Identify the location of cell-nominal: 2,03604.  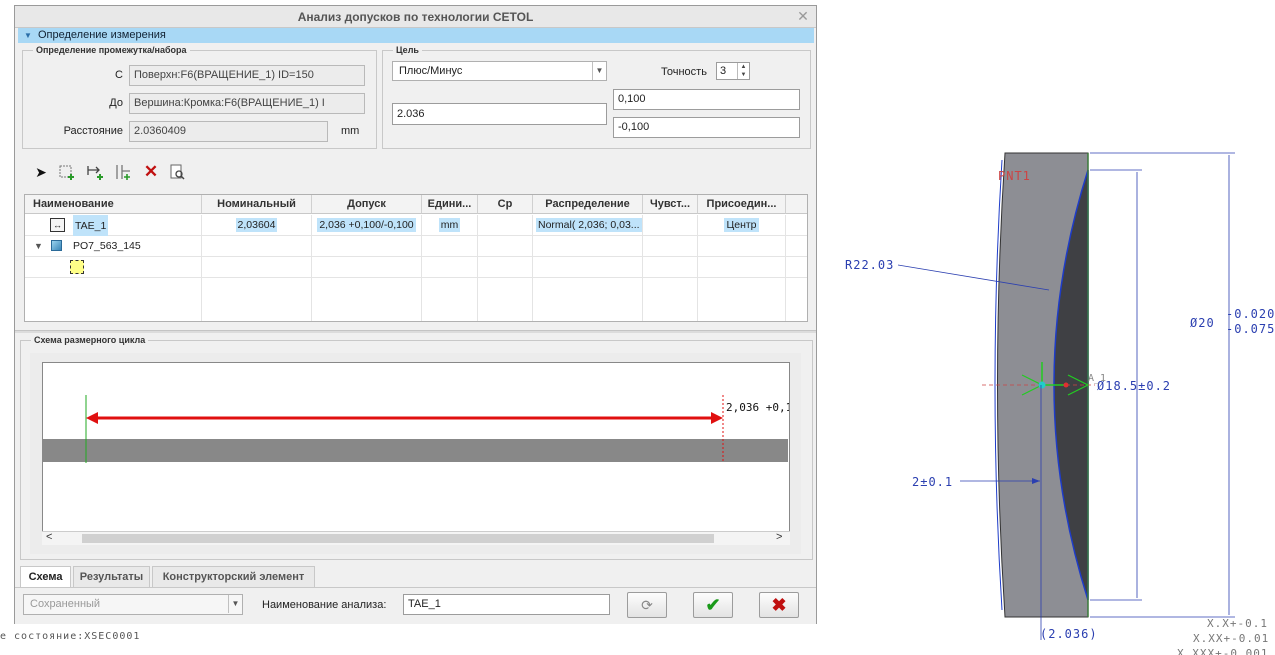
(257, 225).